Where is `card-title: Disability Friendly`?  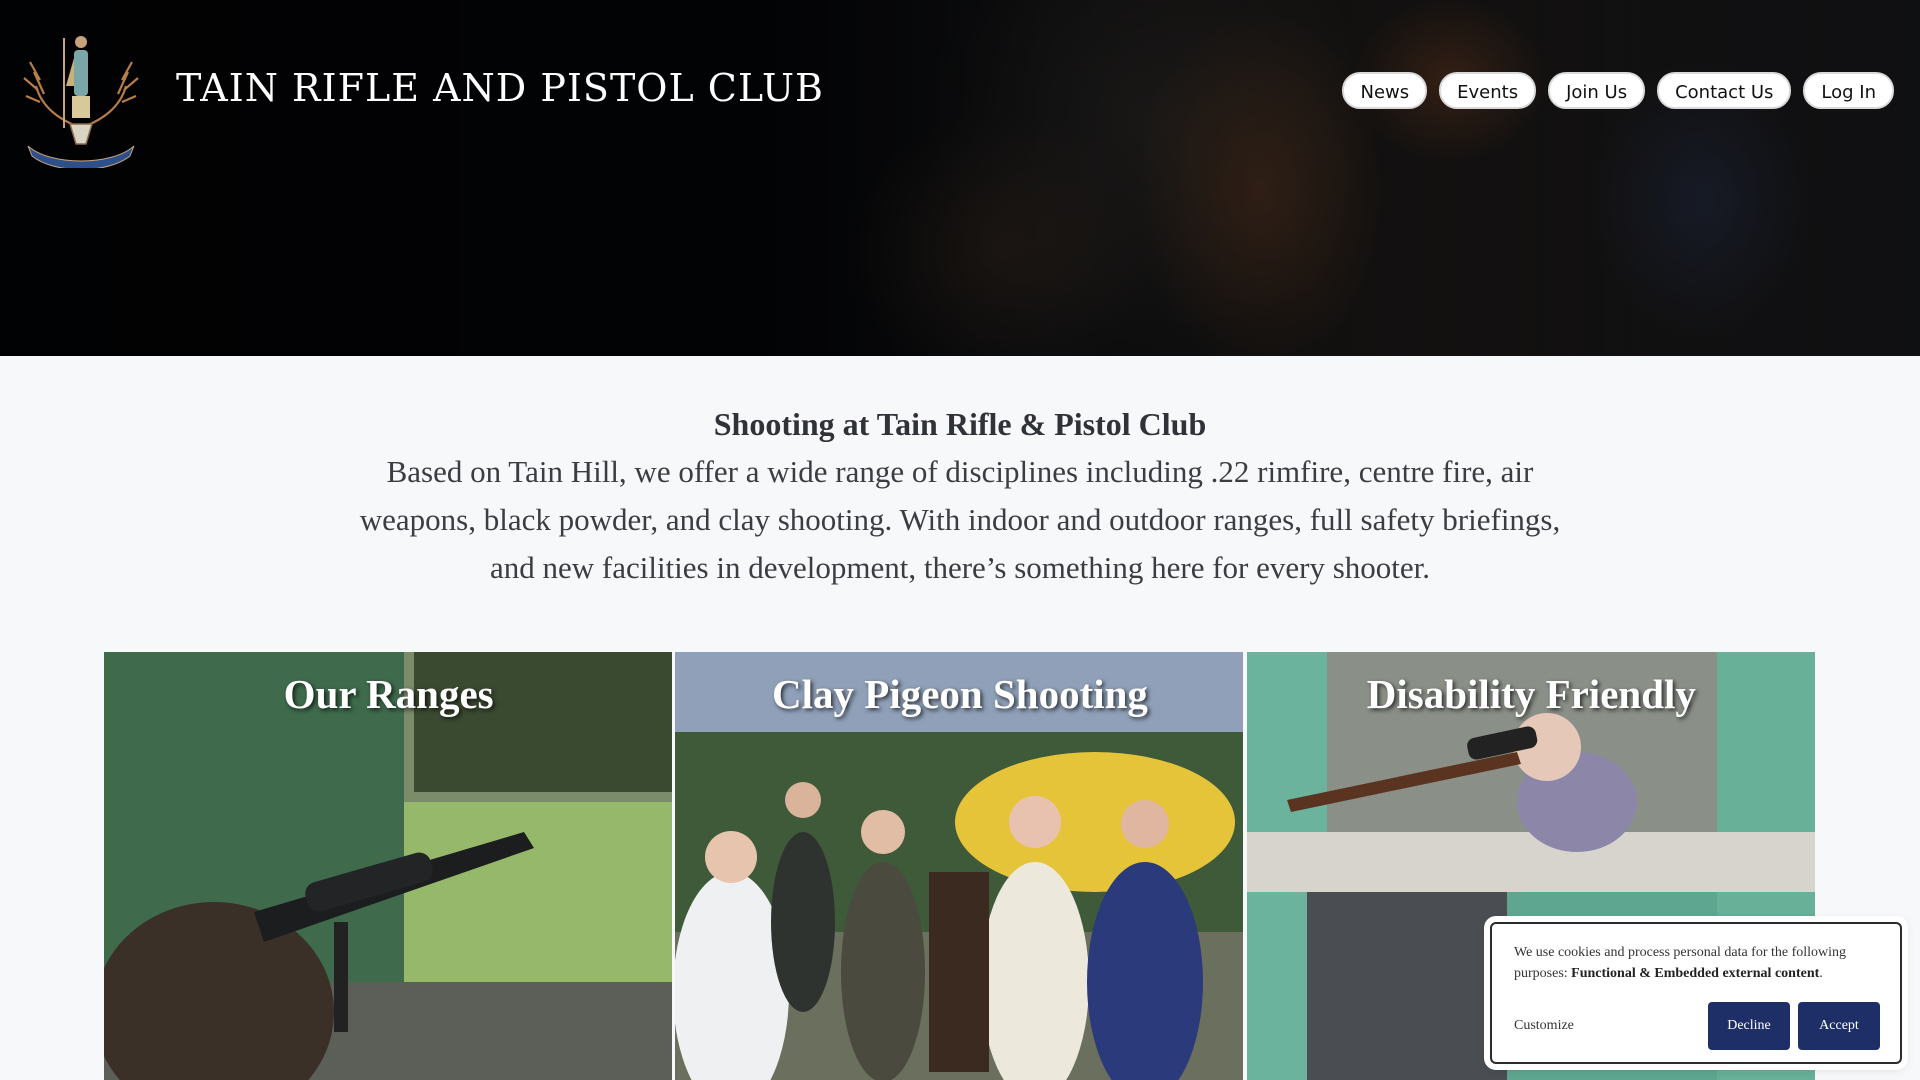
card-title: Disability Friendly is located at coordinates (1531, 694).